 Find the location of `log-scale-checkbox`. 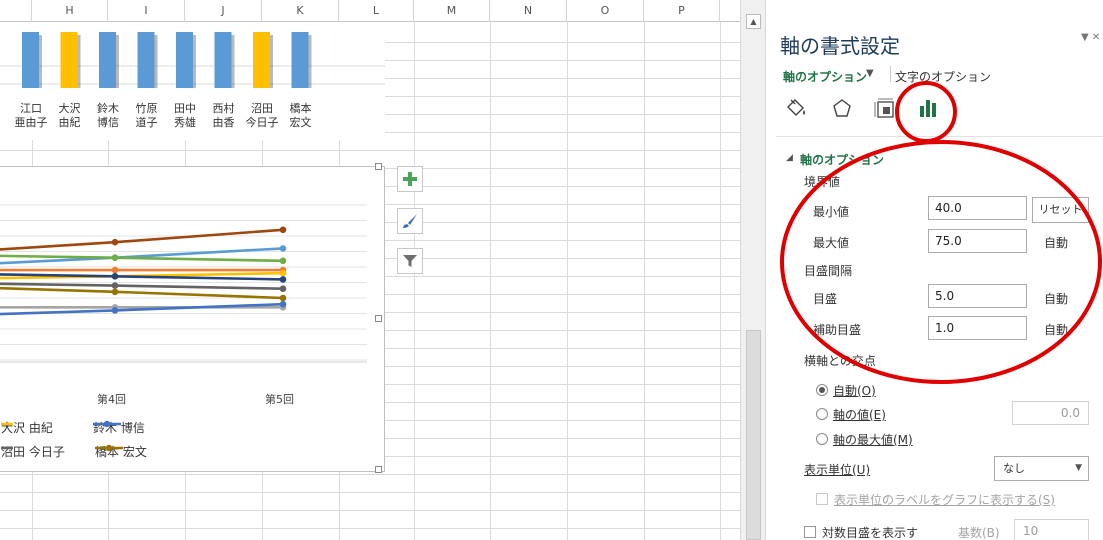

log-scale-checkbox is located at coordinates (810, 532).